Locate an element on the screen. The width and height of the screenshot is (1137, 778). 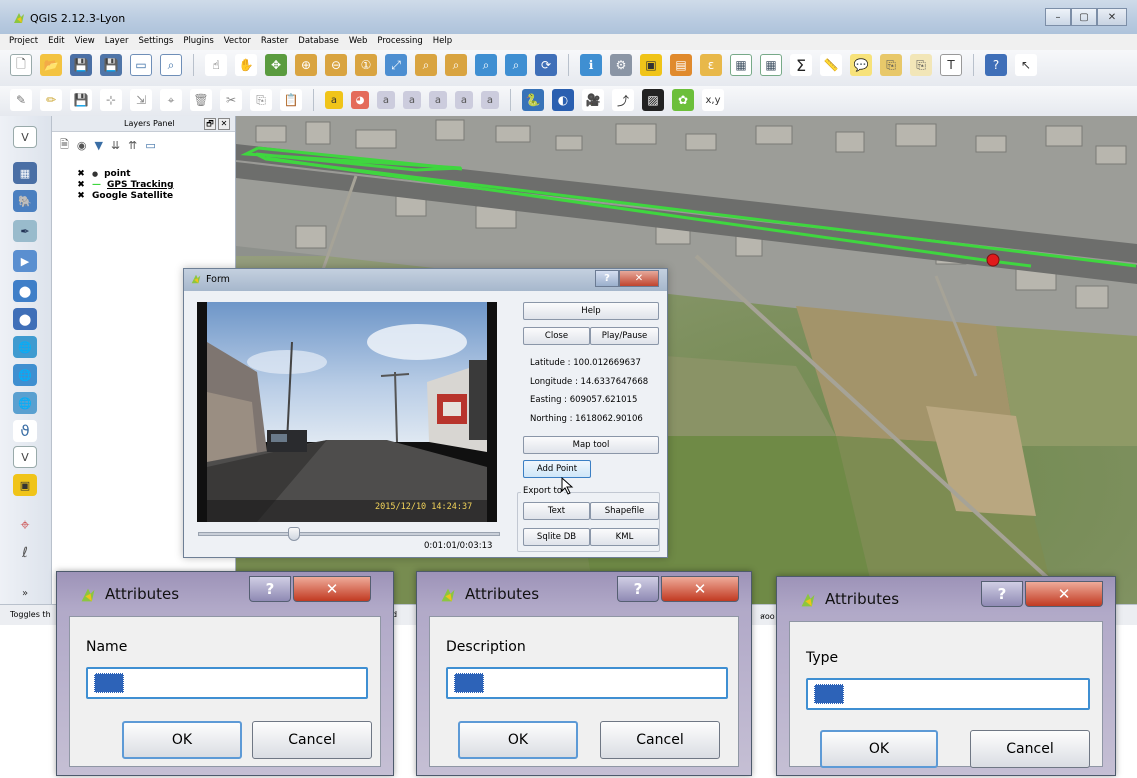
field-calculator-icon: ▦ is located at coordinates (771, 65).